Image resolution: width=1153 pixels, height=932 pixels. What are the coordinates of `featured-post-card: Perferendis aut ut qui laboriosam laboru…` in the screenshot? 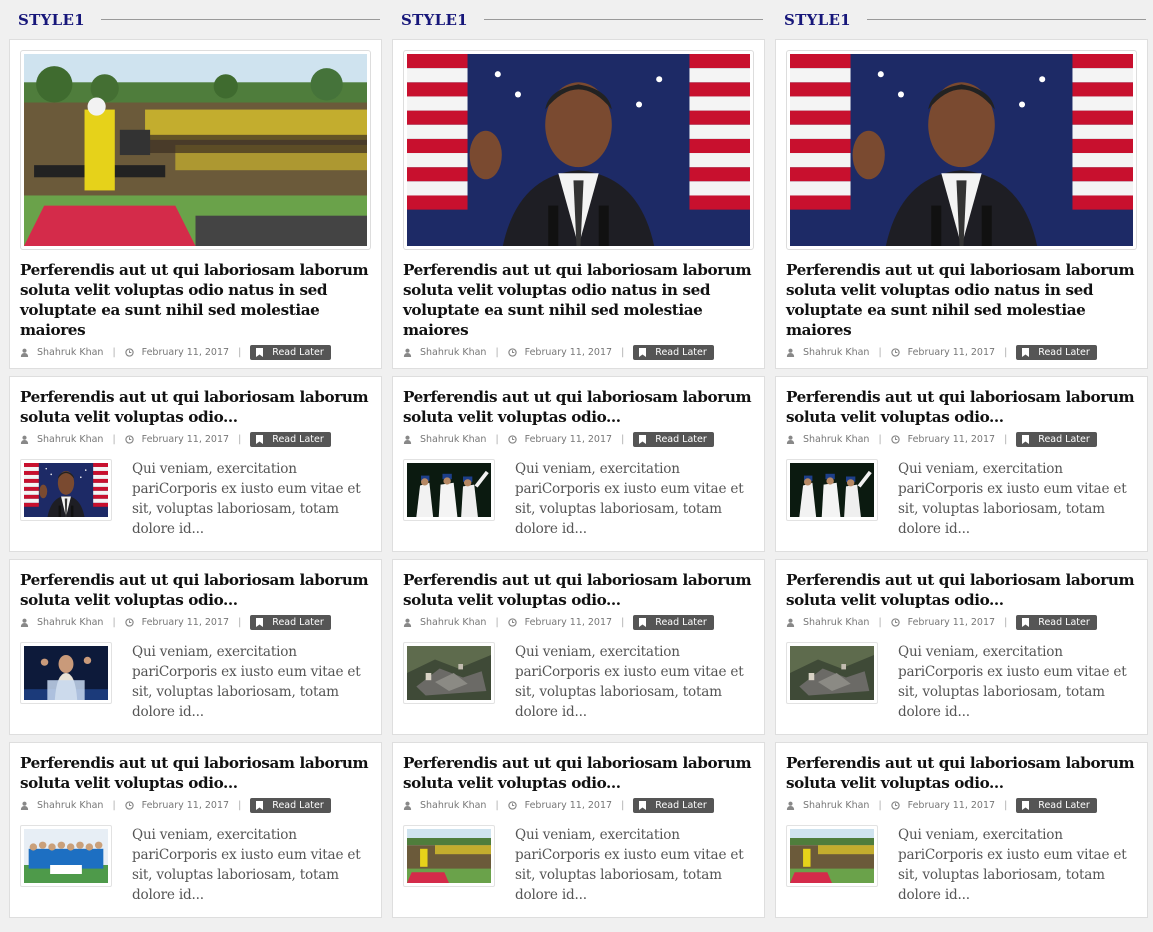 It's located at (195, 204).